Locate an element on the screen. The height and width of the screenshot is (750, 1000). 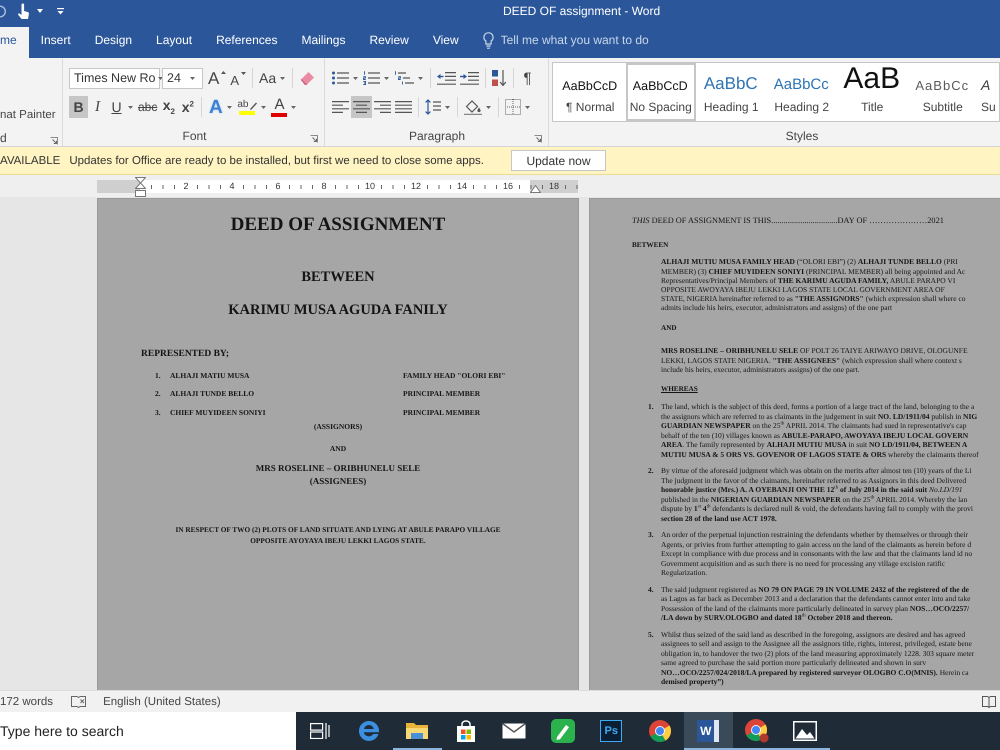
multilevel-list-icon is located at coordinates (404, 78).